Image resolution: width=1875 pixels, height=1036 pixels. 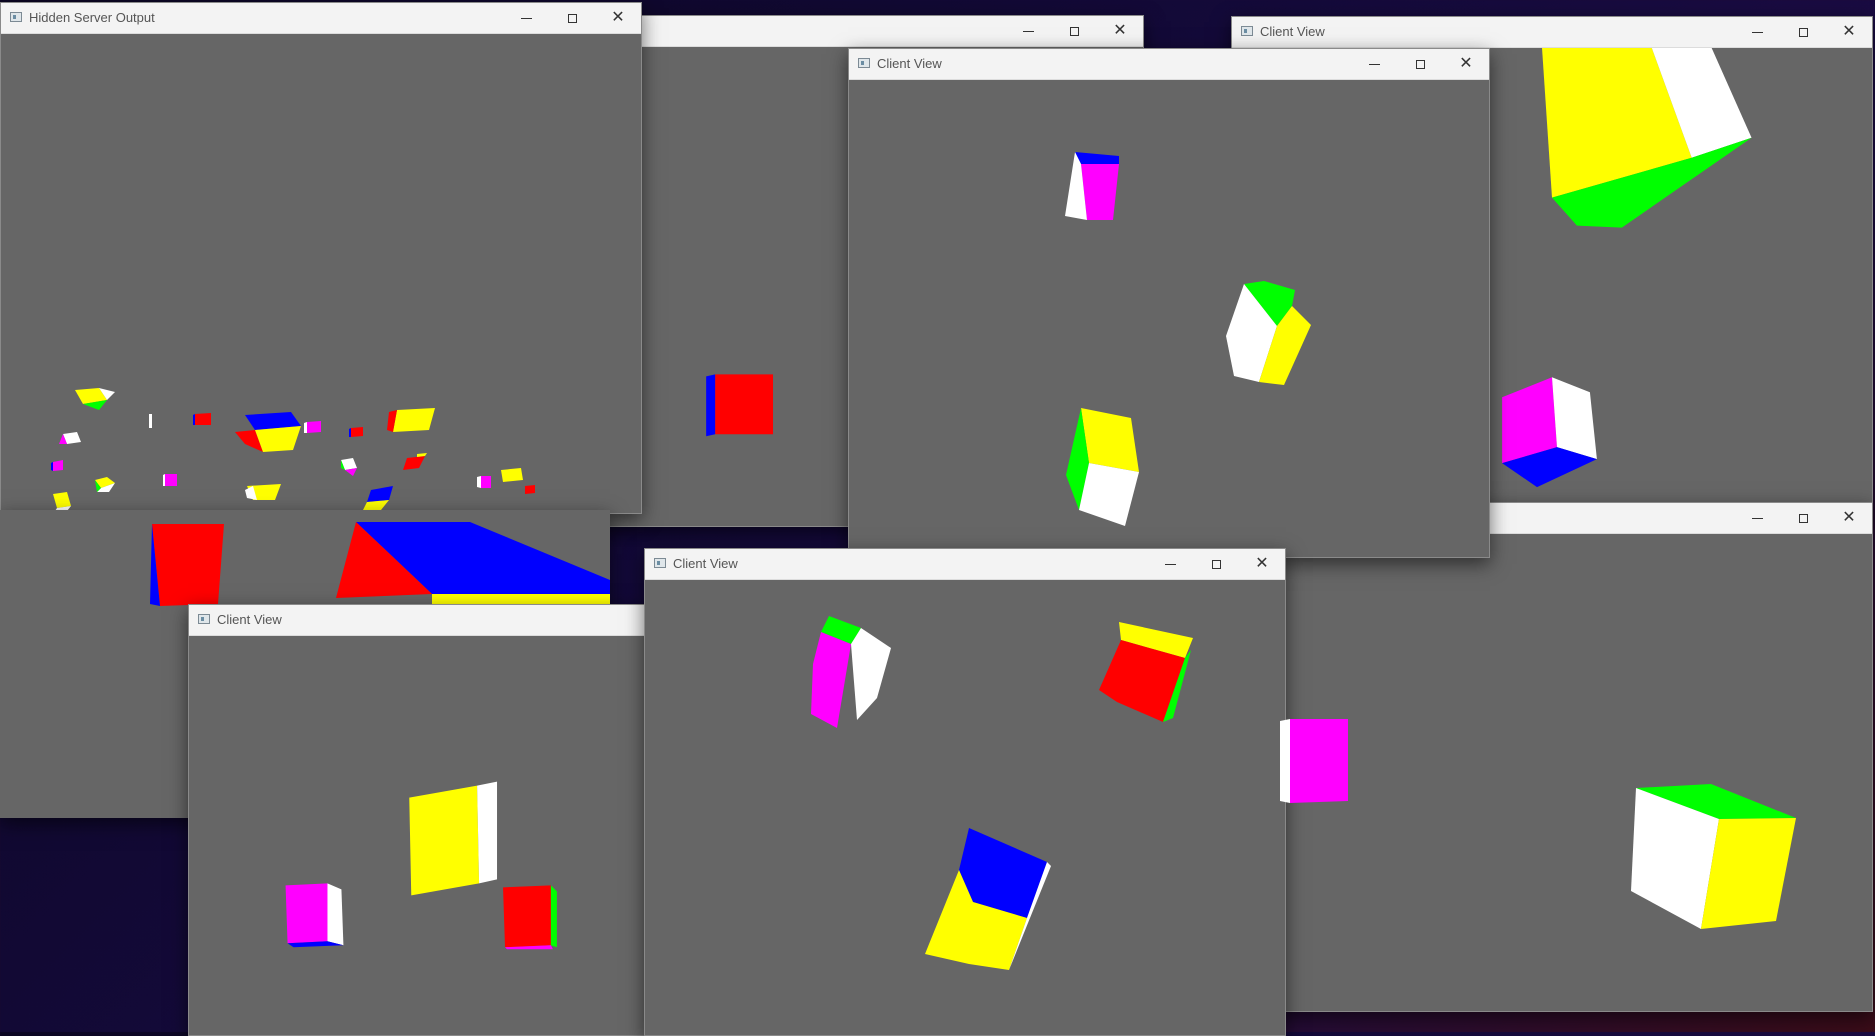 What do you see at coordinates (321, 18) in the screenshot?
I see `titlebar: Hidden Server Output ✕` at bounding box center [321, 18].